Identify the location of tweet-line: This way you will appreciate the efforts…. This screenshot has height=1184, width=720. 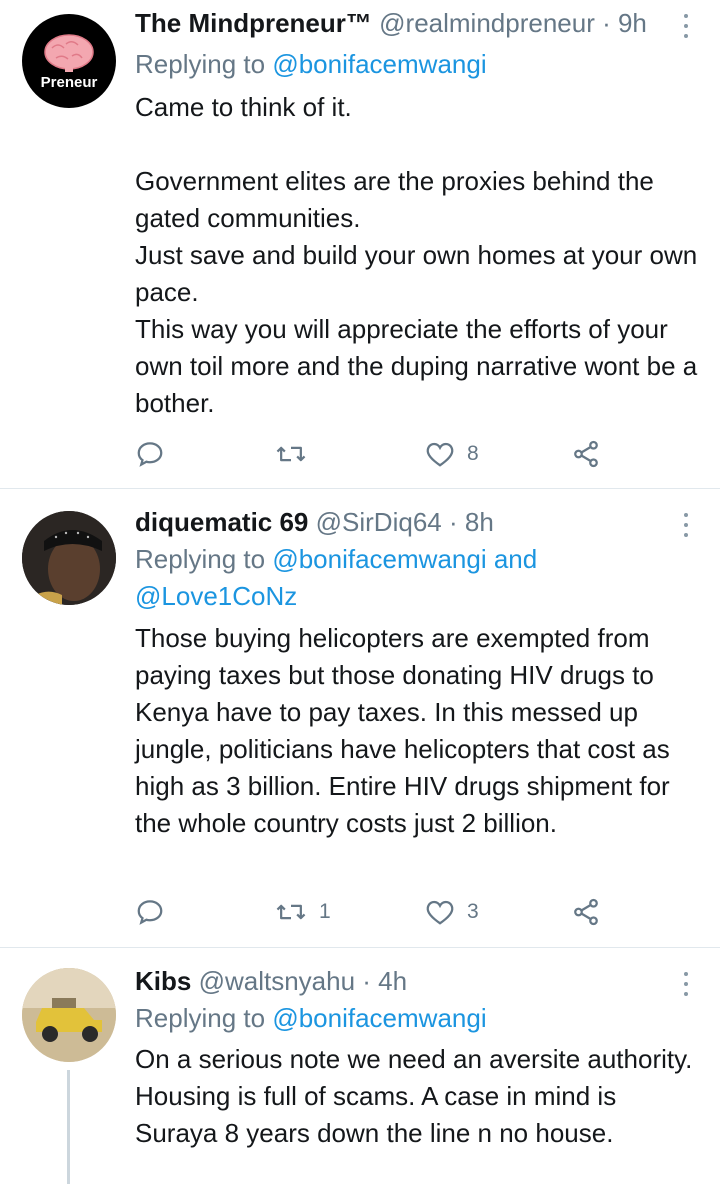
(416, 366).